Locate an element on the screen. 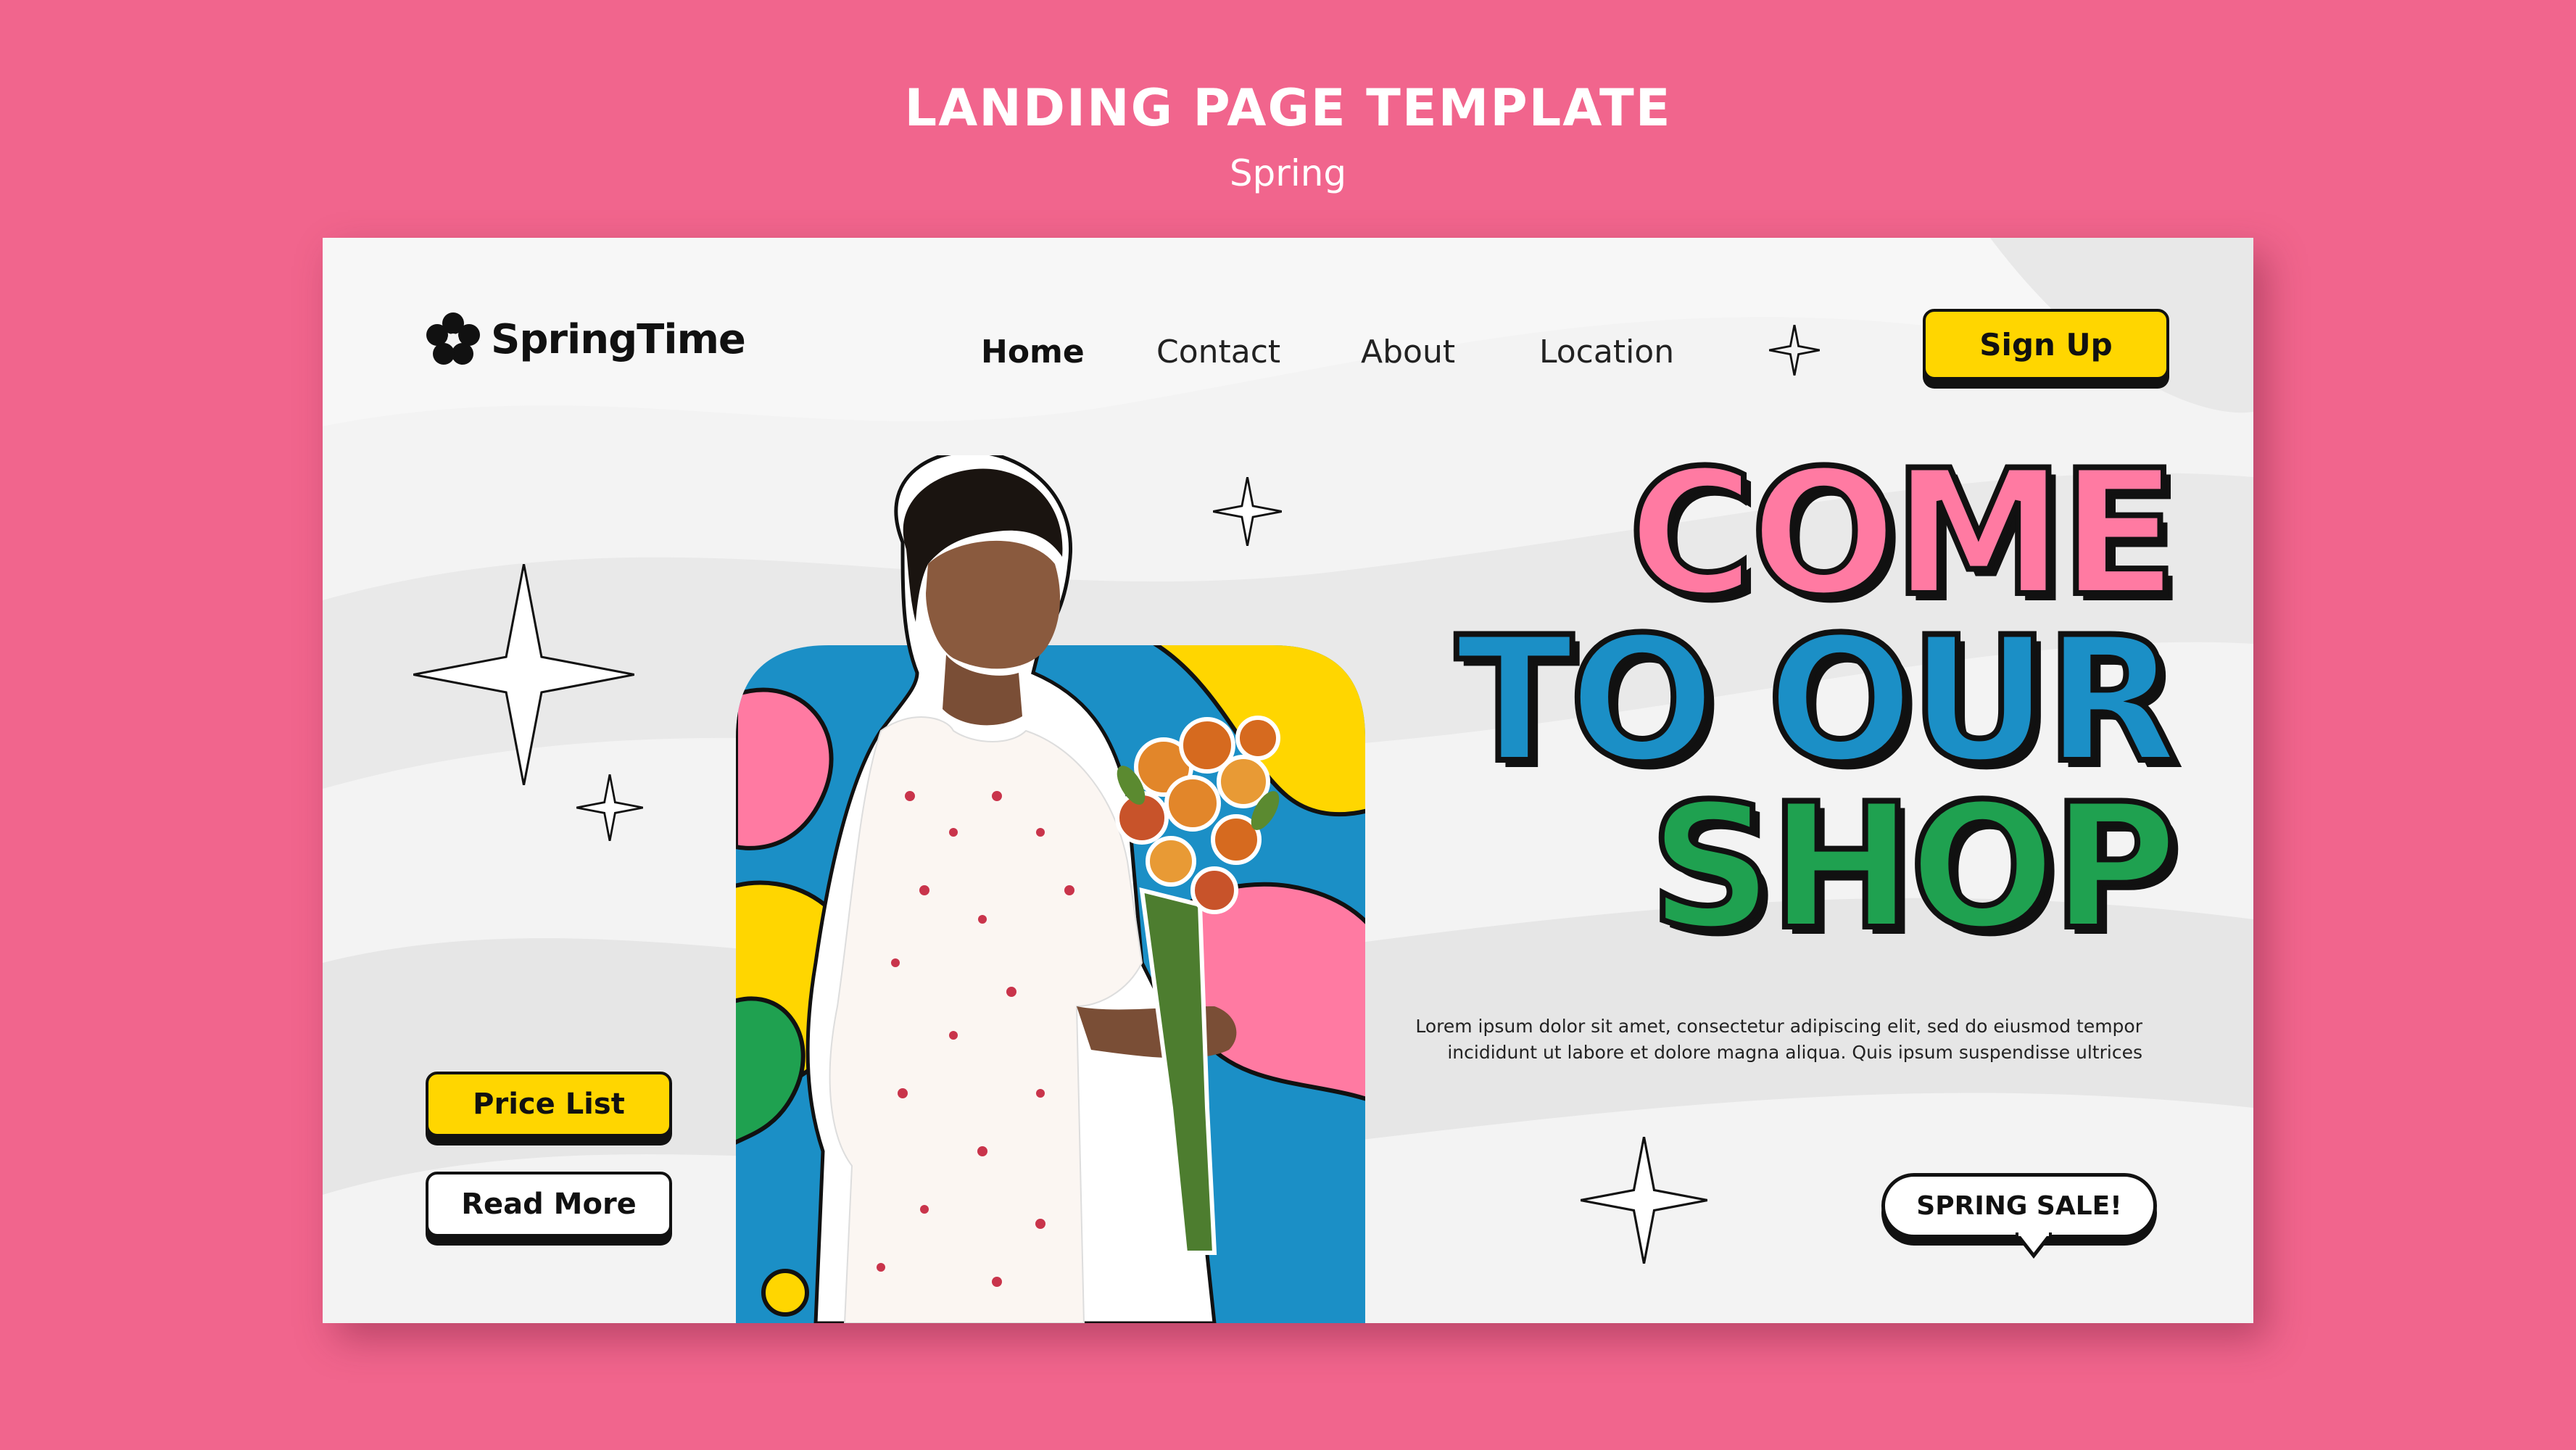 The height and width of the screenshot is (1450, 2576). hero-photo is located at coordinates (1050, 889).